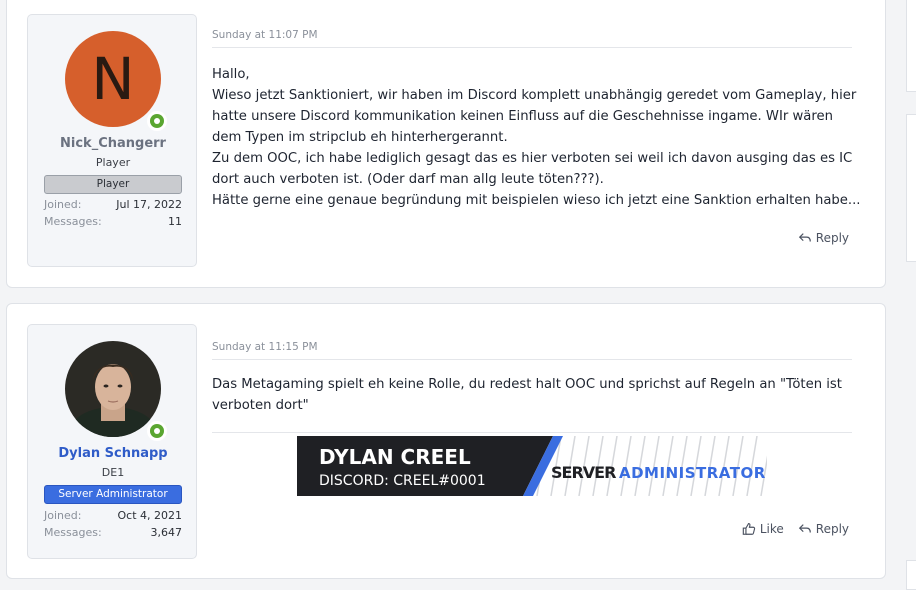 The image size is (916, 590). What do you see at coordinates (149, 515) in the screenshot?
I see `joined-value: Oct 4, 2021` at bounding box center [149, 515].